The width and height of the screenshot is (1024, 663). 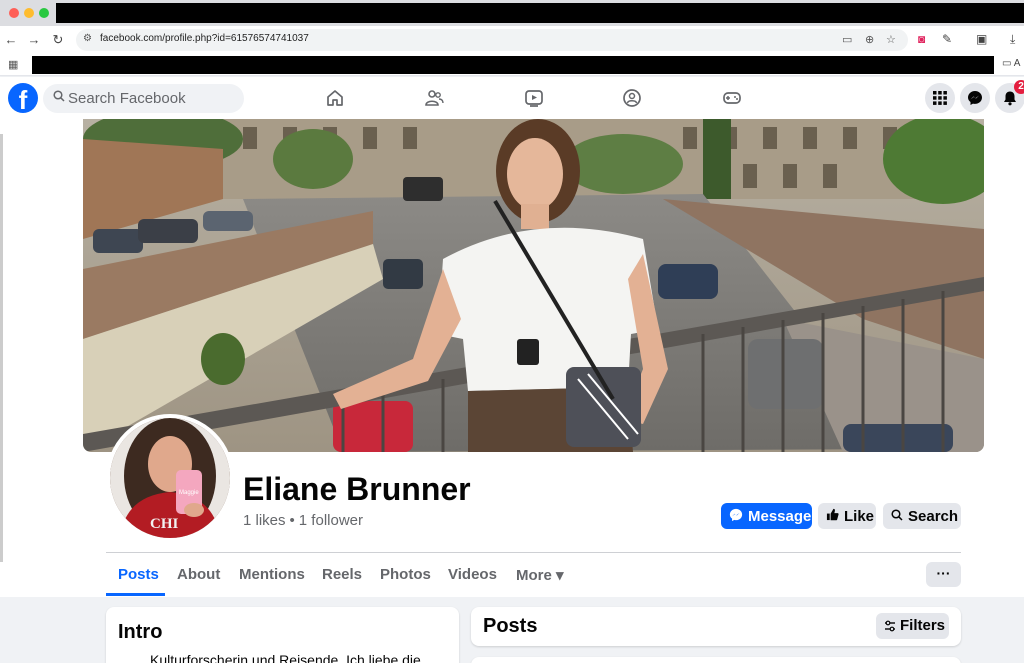 I want to click on facebook-search, so click(x=143, y=98).